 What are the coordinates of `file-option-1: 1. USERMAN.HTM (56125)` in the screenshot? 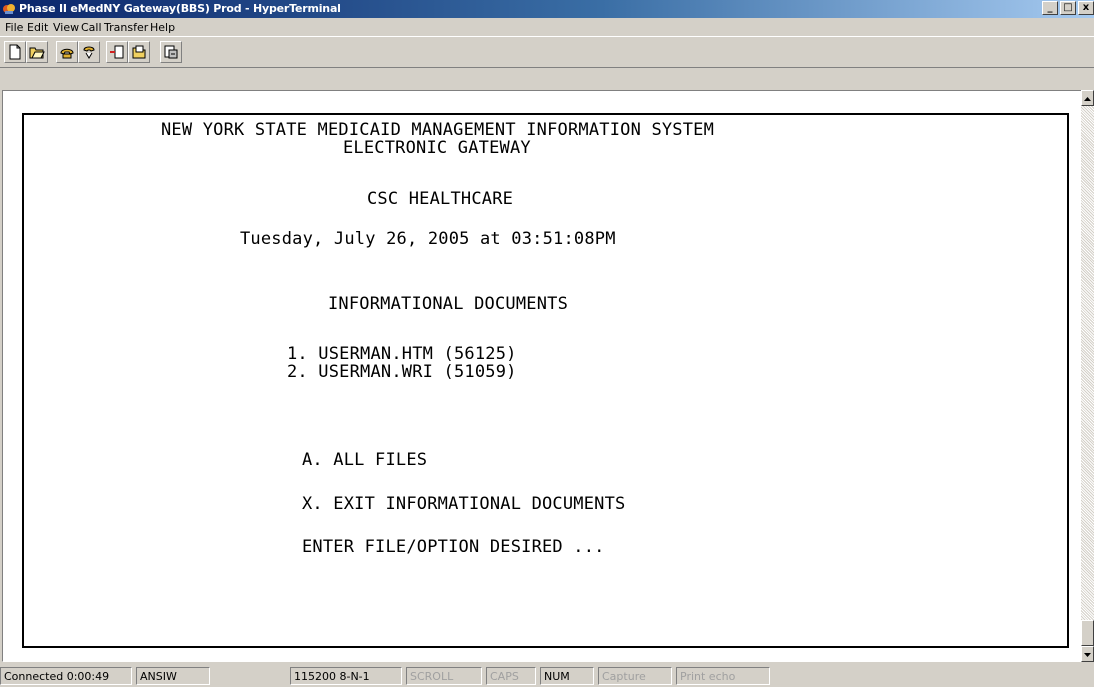 It's located at (402, 354).